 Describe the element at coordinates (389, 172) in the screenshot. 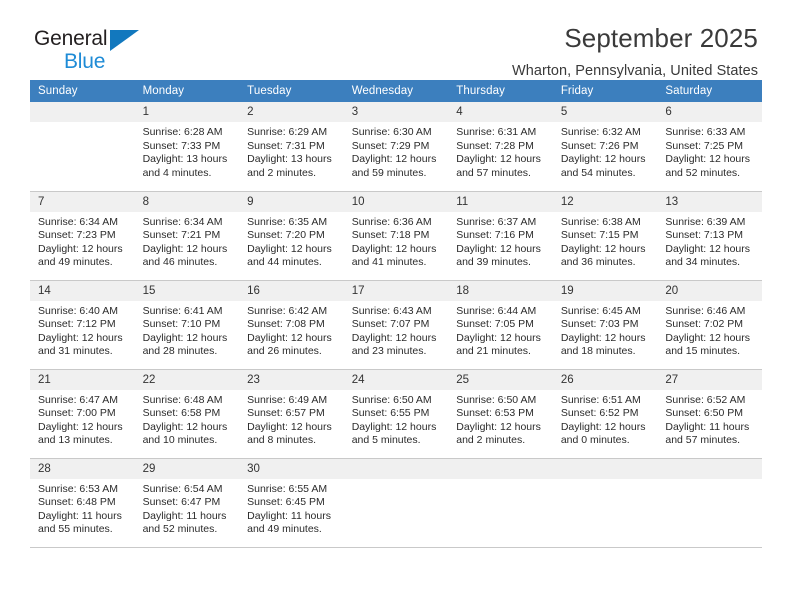

I see `daylight-text-line2: and 59 minutes.` at that location.